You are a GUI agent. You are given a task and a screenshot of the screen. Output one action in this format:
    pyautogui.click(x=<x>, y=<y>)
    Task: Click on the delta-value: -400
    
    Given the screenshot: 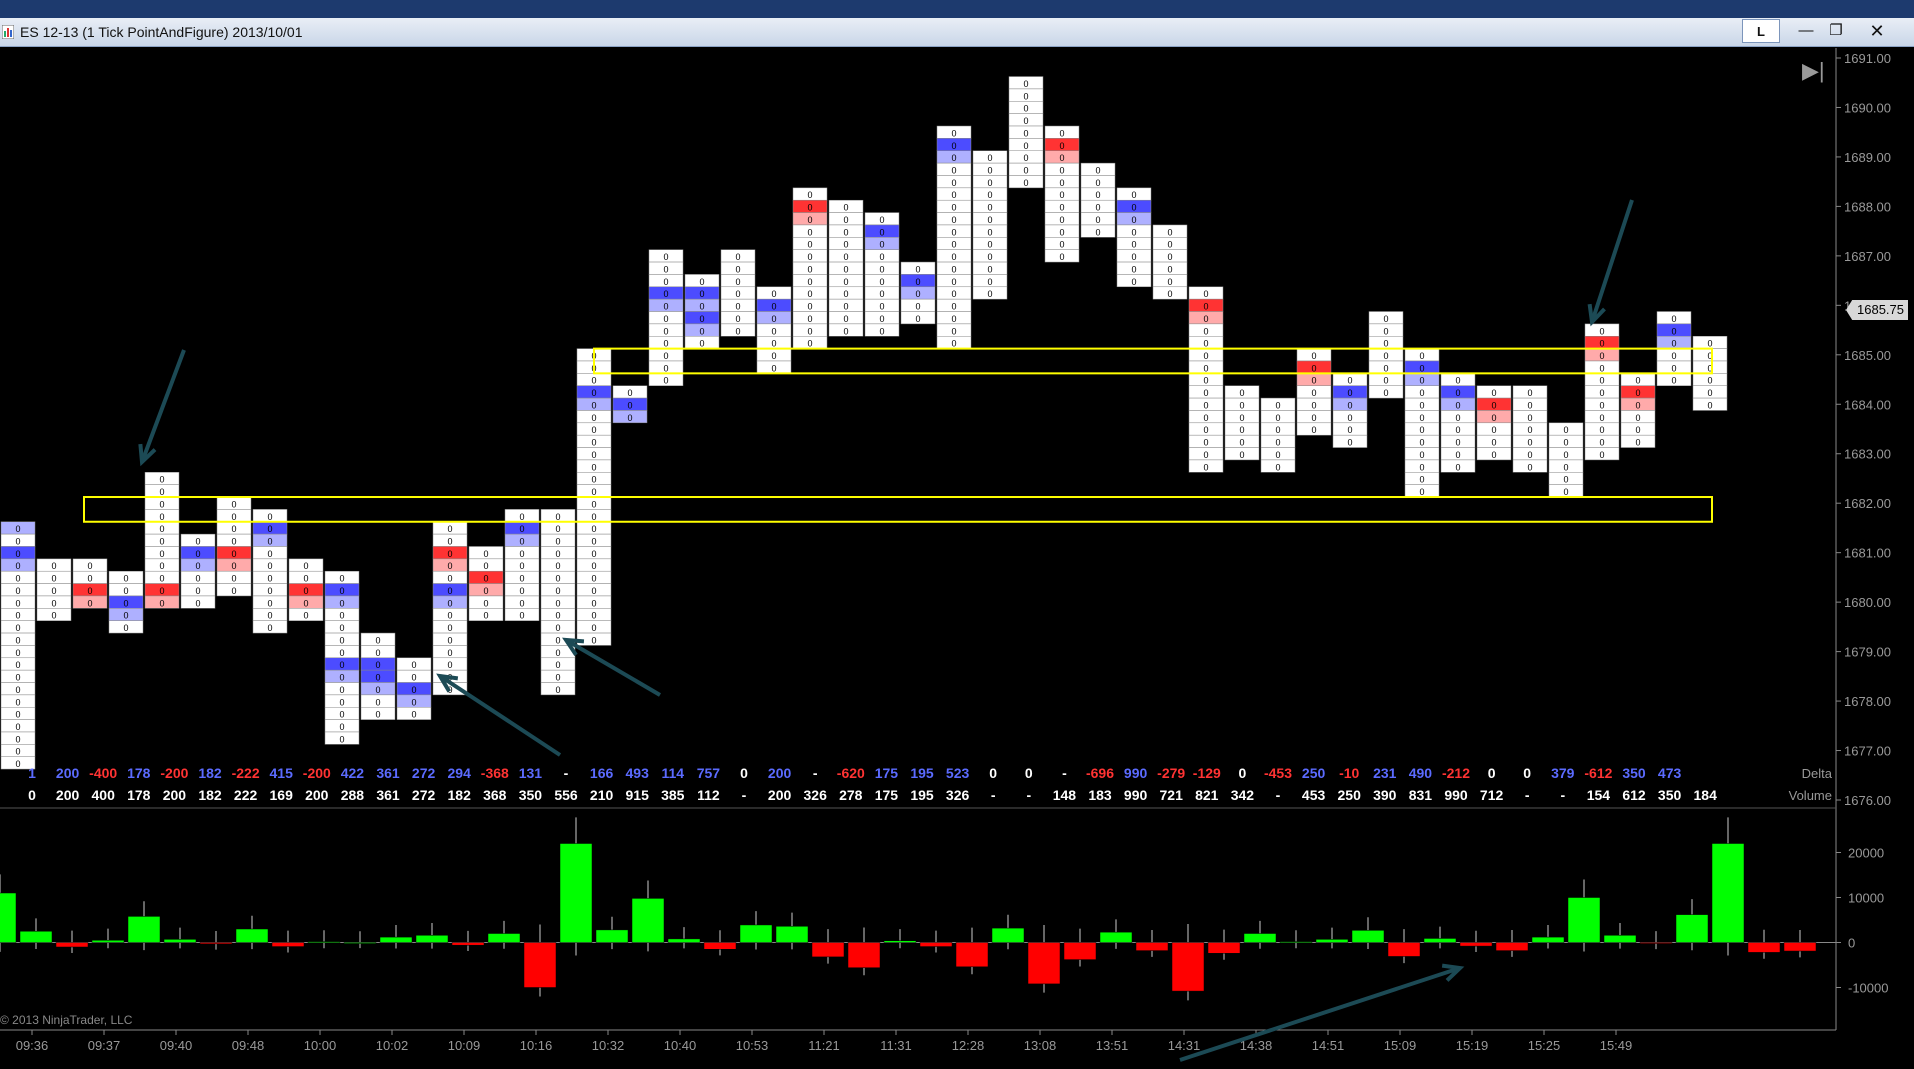 What is the action you would take?
    pyautogui.click(x=103, y=773)
    